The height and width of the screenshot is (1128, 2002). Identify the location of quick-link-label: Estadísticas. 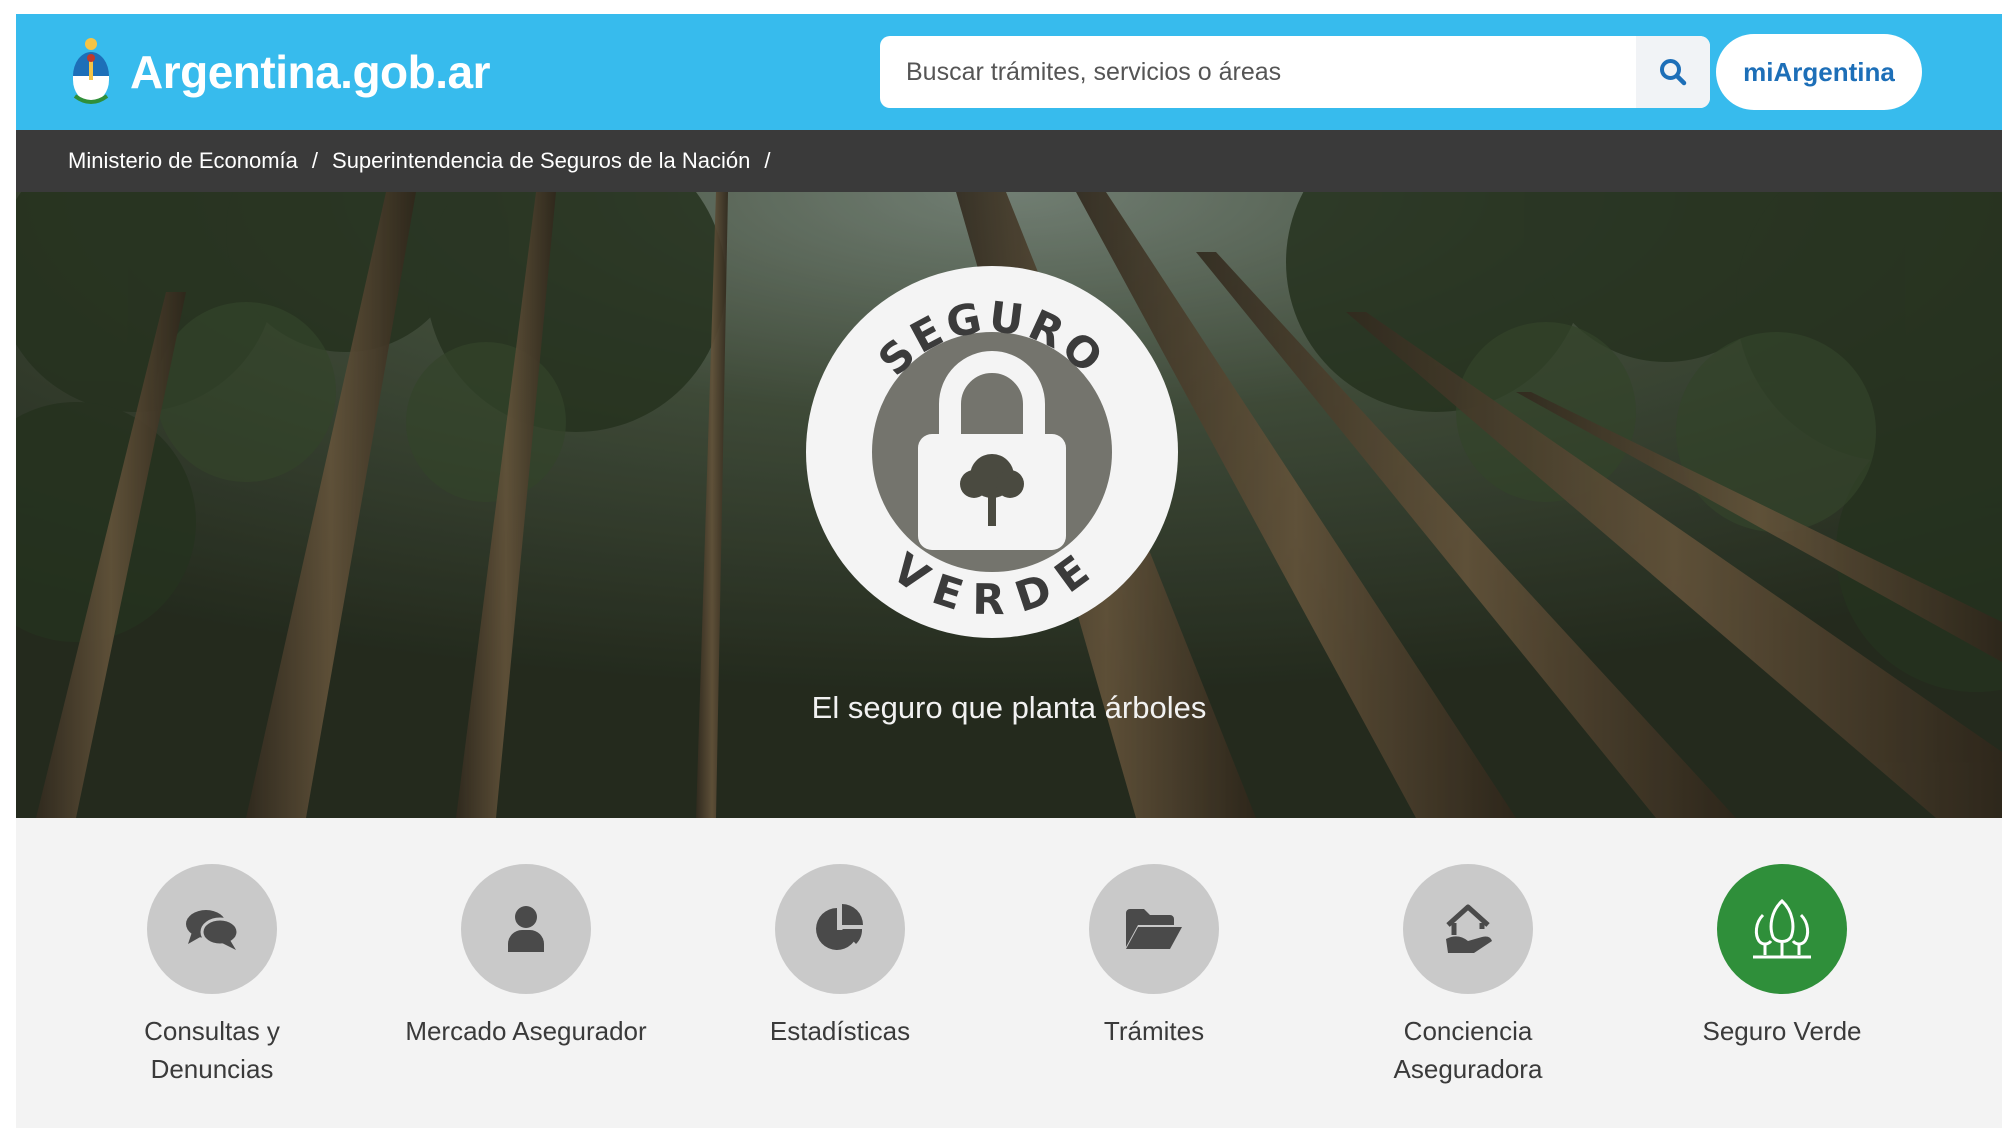
(840, 1031).